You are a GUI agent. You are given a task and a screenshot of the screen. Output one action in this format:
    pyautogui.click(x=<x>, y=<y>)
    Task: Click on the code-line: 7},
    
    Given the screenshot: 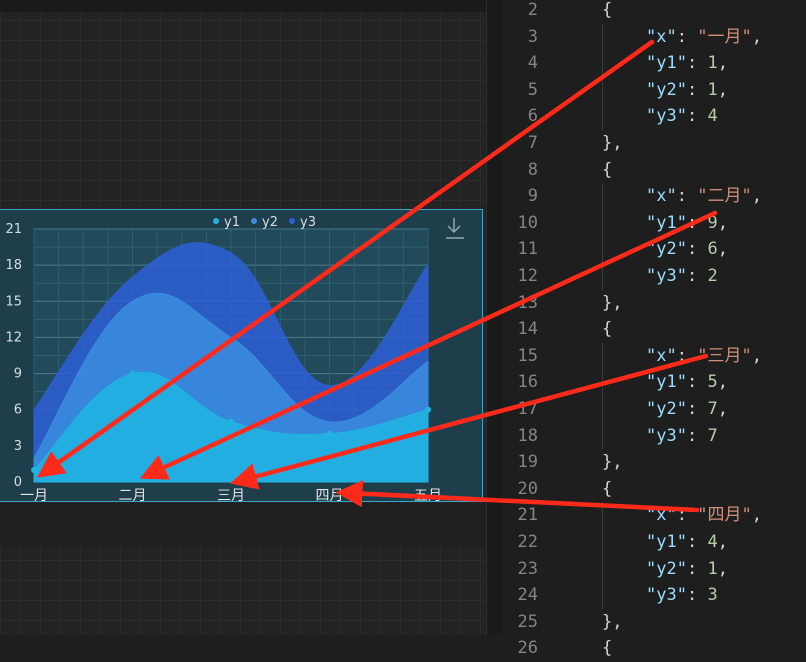 What is the action you would take?
    pyautogui.click(x=654, y=143)
    